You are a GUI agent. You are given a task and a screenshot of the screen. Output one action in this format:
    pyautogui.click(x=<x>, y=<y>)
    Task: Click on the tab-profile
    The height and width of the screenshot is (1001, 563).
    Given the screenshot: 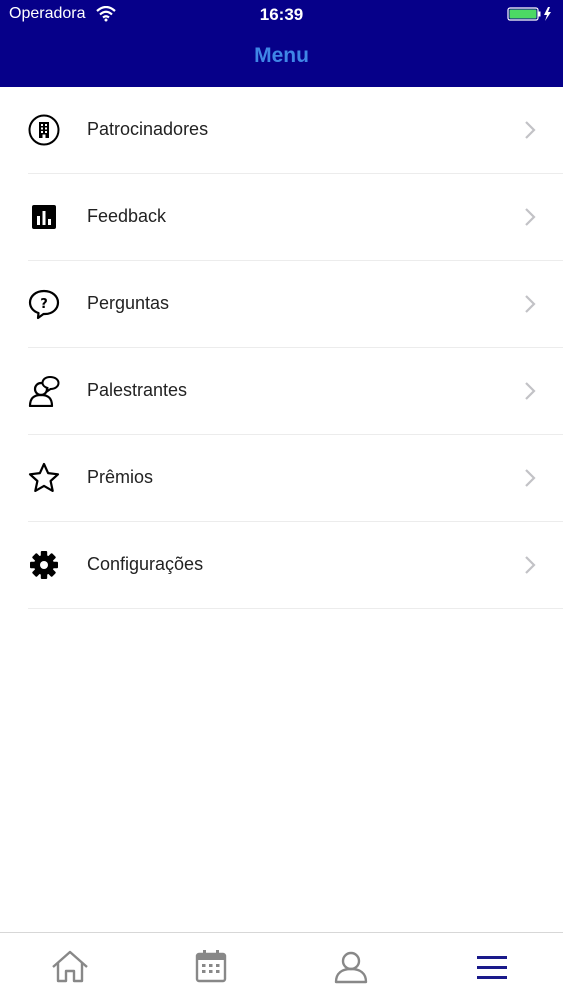 What is the action you would take?
    pyautogui.click(x=351, y=967)
    